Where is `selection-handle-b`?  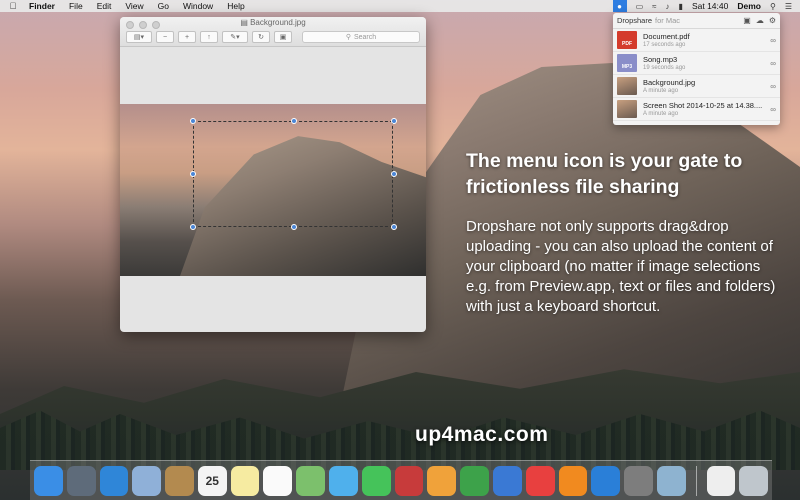
selection-handle-b is located at coordinates (294, 227).